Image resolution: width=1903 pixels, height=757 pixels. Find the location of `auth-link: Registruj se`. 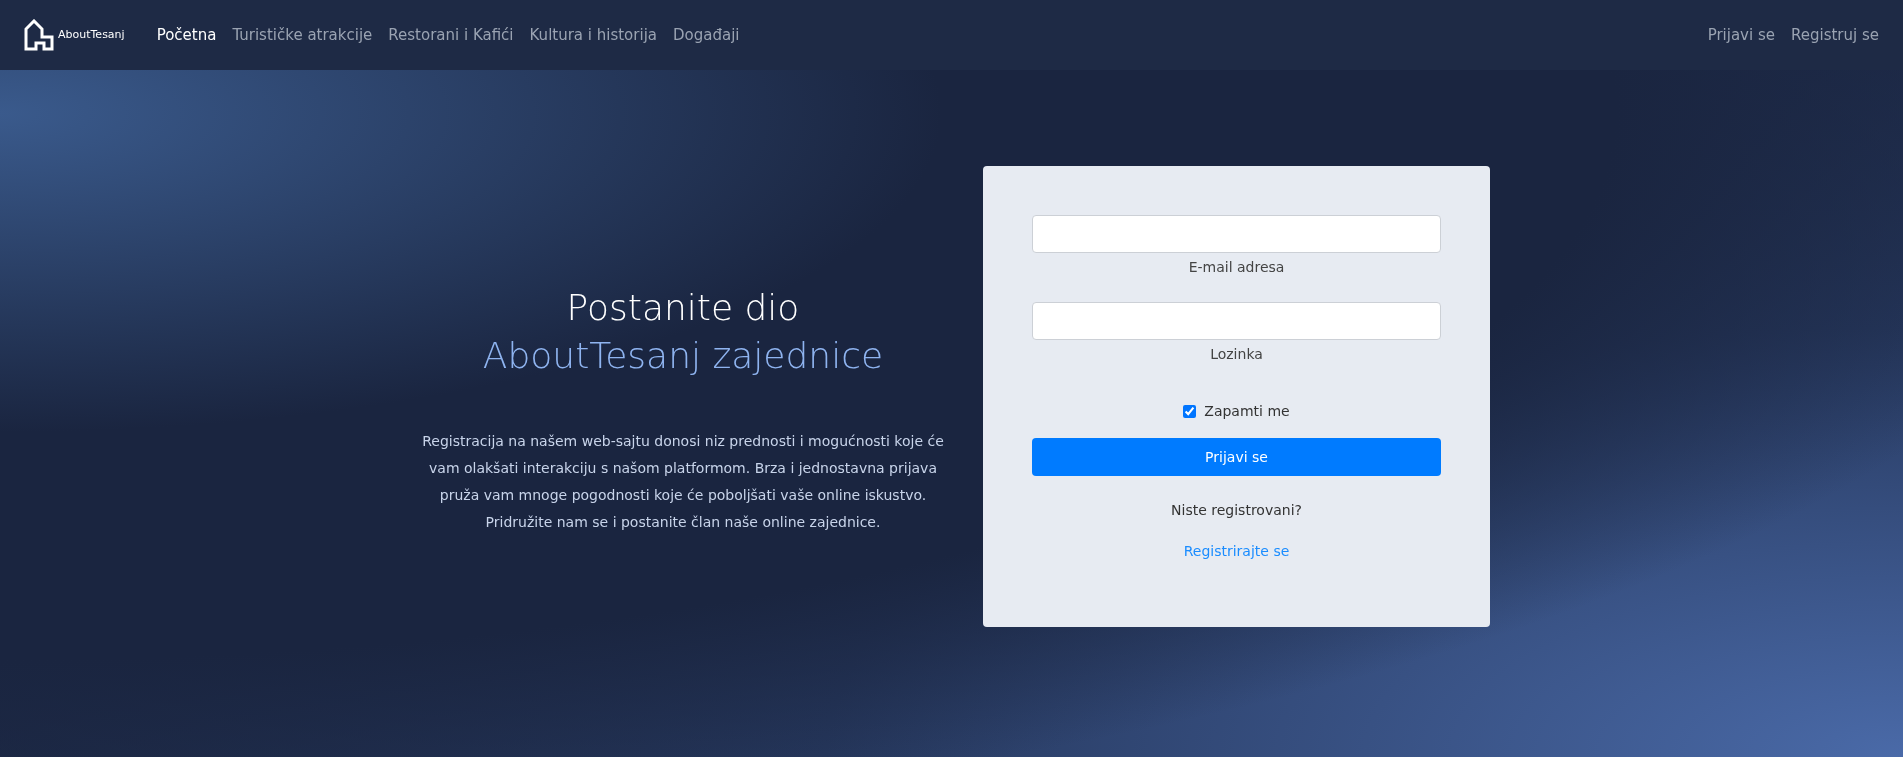

auth-link: Registruj se is located at coordinates (1835, 35).